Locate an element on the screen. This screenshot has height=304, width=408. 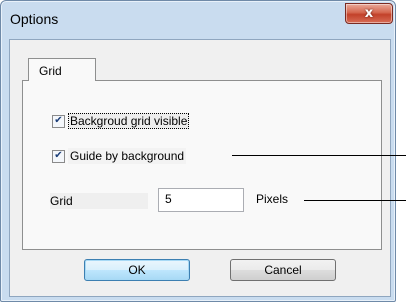
close-icon: x is located at coordinates (369, 13).